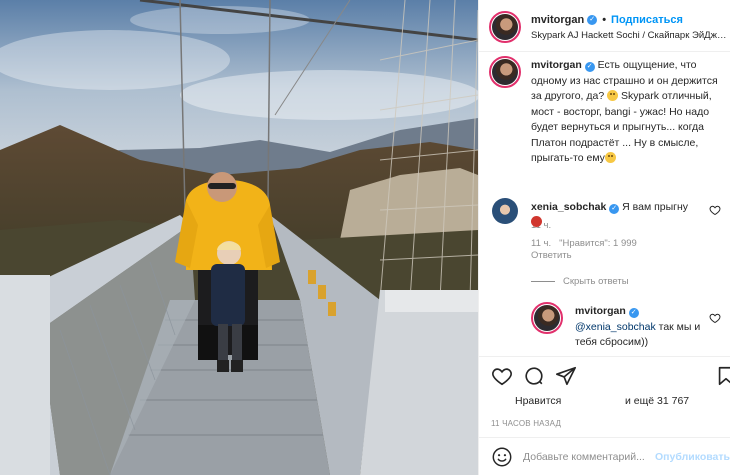 This screenshot has height=475, width=730. What do you see at coordinates (556, 65) in the screenshot?
I see `caption-username: mvitorgan` at bounding box center [556, 65].